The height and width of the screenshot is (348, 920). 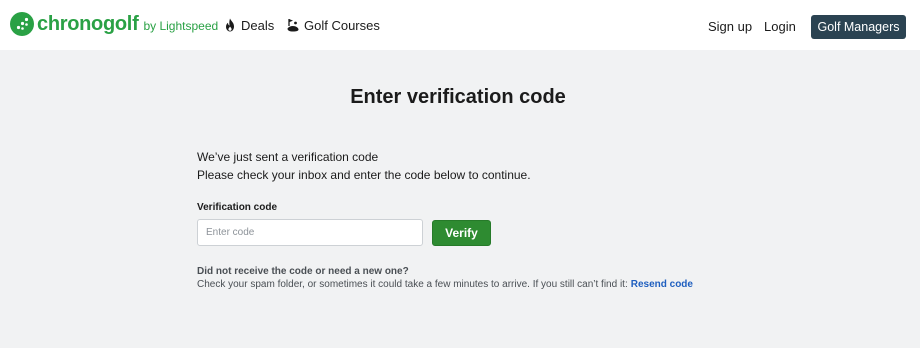 What do you see at coordinates (662, 284) in the screenshot?
I see `resend-code-link: Resend code` at bounding box center [662, 284].